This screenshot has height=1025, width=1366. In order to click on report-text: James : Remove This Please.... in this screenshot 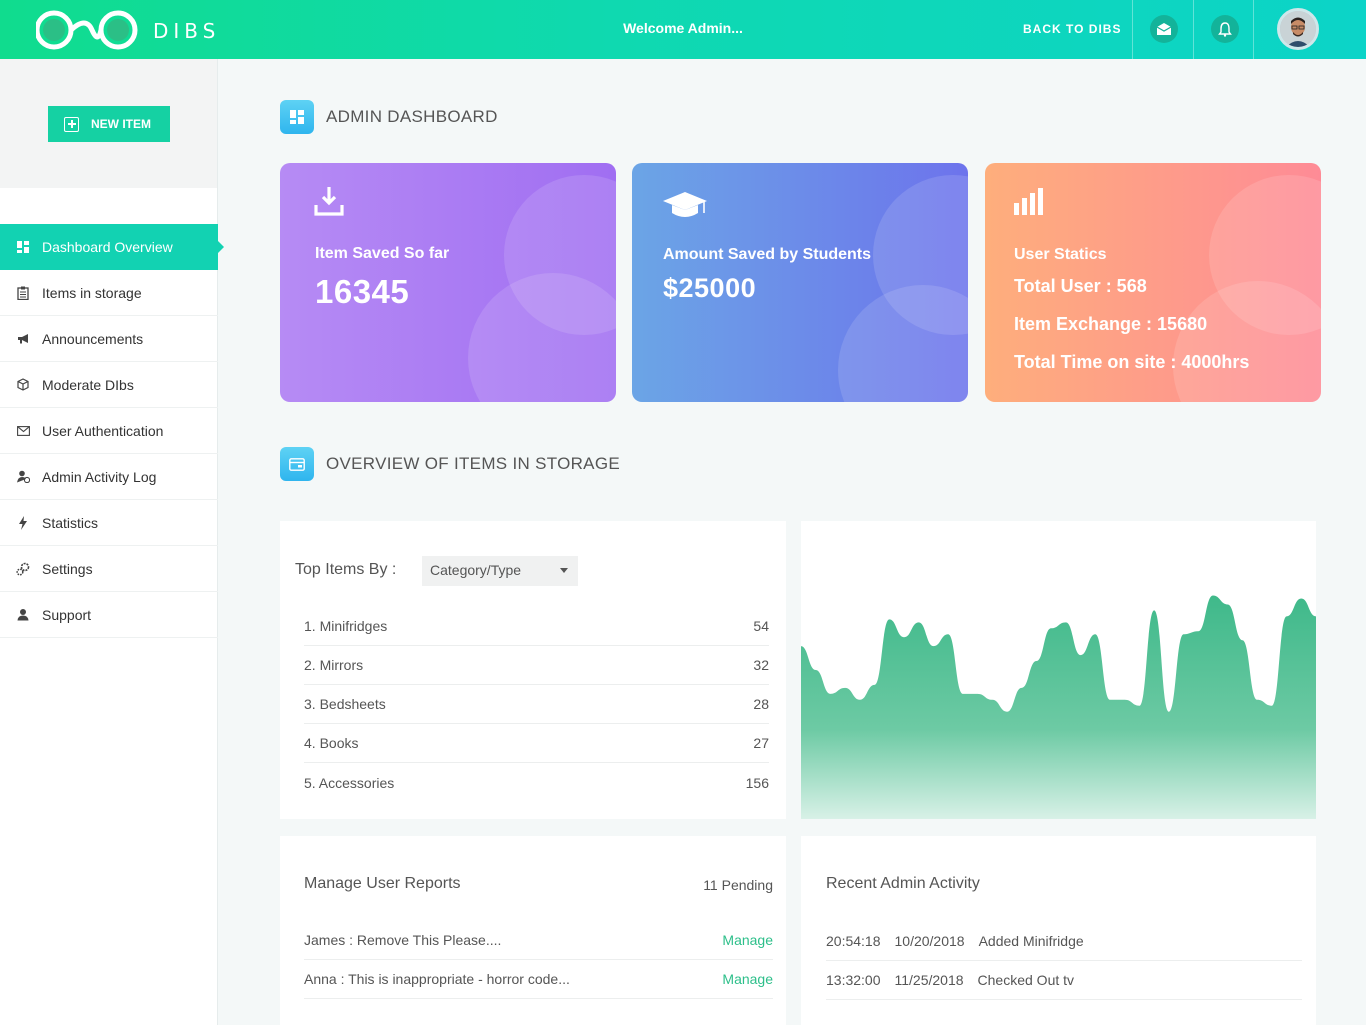, I will do `click(403, 940)`.